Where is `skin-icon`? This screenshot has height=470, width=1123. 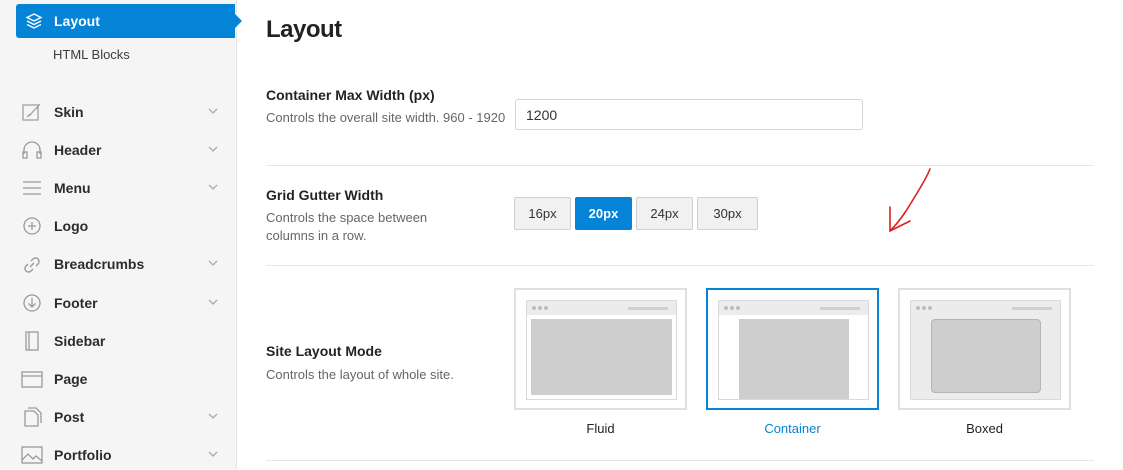
skin-icon is located at coordinates (32, 112).